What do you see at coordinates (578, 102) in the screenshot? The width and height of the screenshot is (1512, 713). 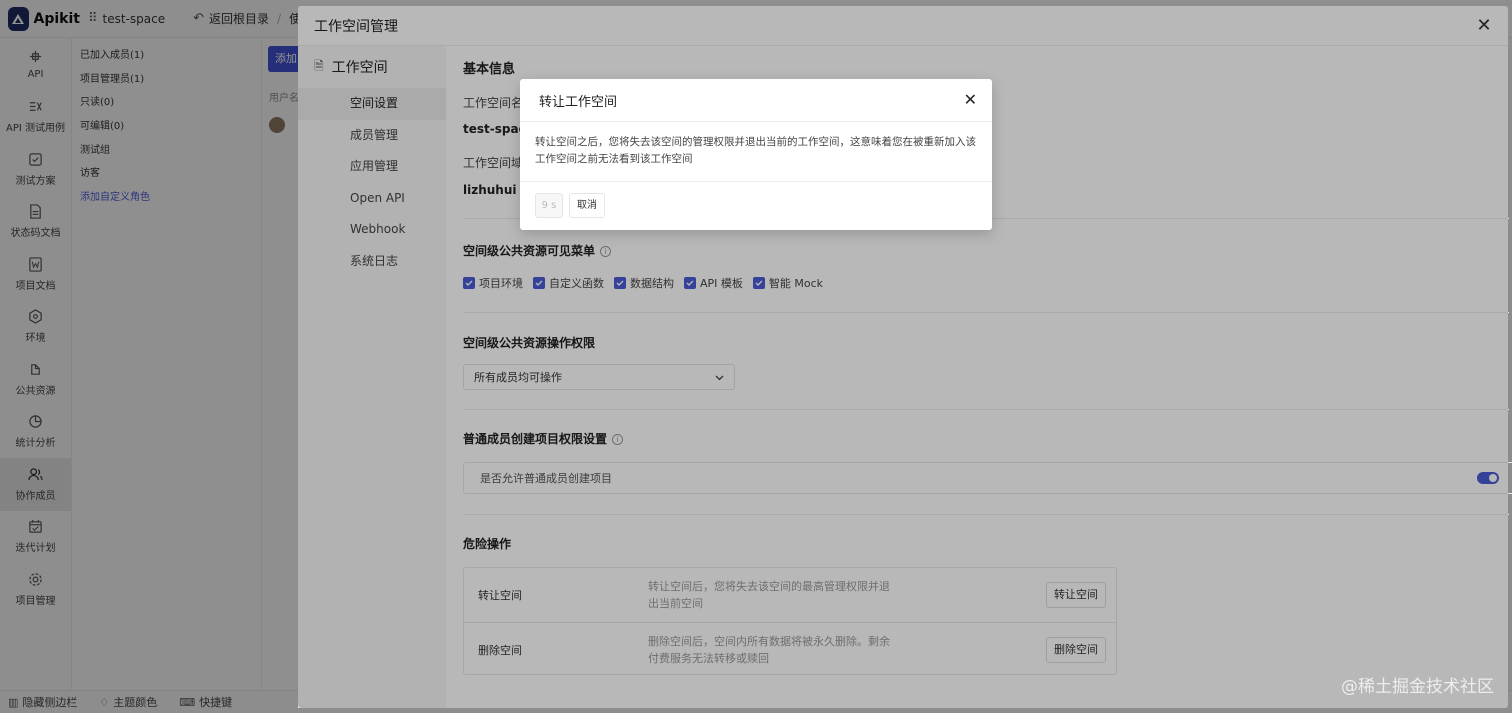 I see `dialog-title: 转让工作空间` at bounding box center [578, 102].